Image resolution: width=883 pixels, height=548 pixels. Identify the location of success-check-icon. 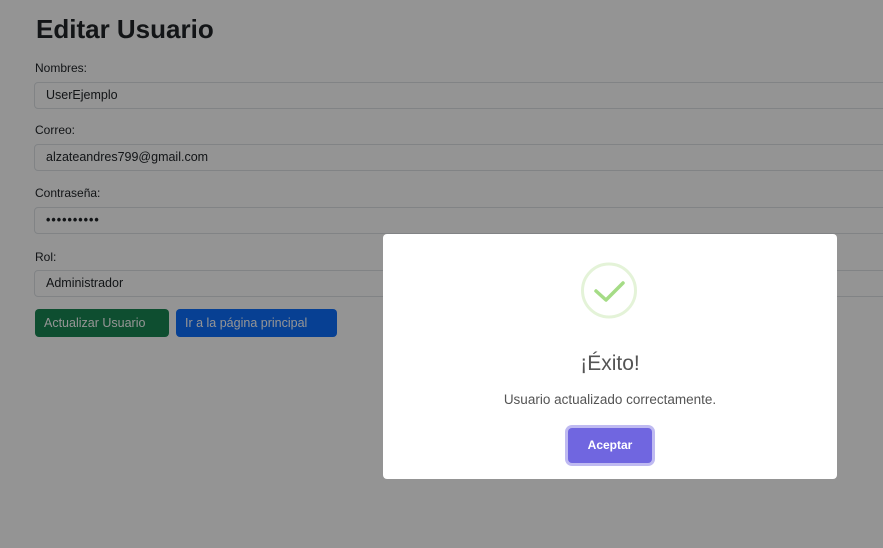
(609, 290).